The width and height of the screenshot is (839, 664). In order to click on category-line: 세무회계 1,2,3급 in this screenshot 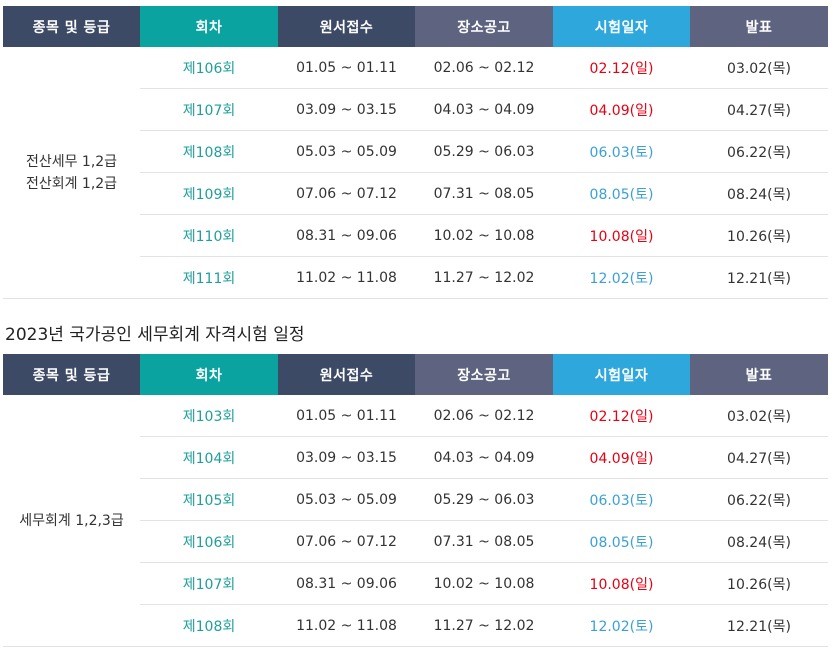, I will do `click(71, 520)`.